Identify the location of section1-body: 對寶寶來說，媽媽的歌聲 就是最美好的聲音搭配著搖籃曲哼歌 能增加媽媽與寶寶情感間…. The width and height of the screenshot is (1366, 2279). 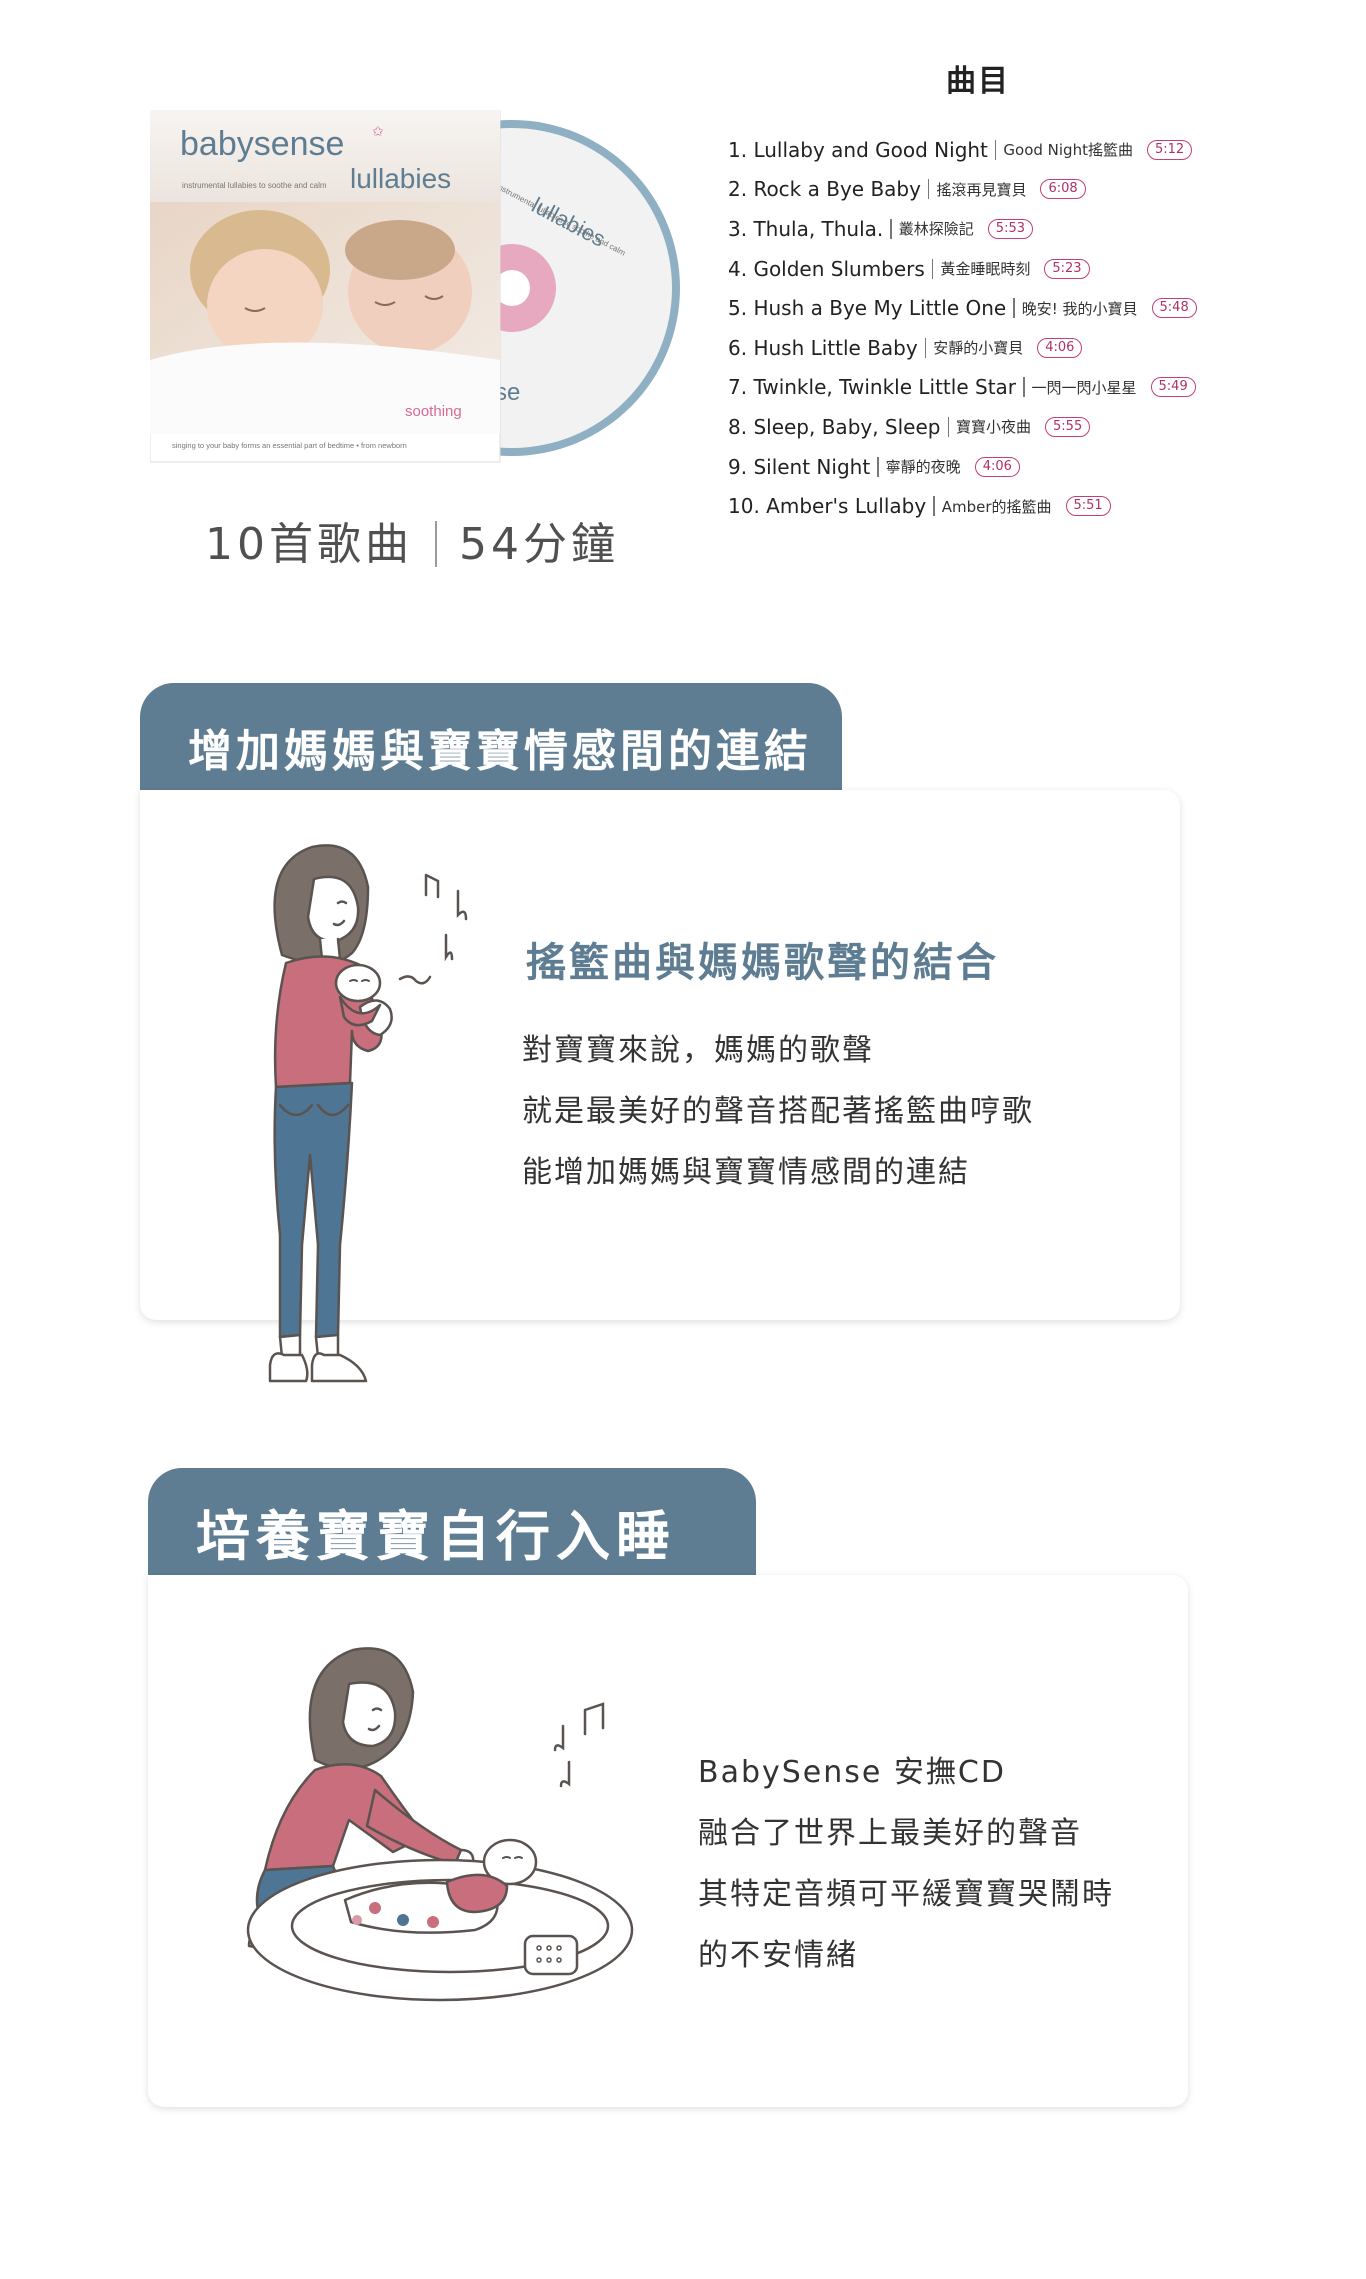
(778, 1111).